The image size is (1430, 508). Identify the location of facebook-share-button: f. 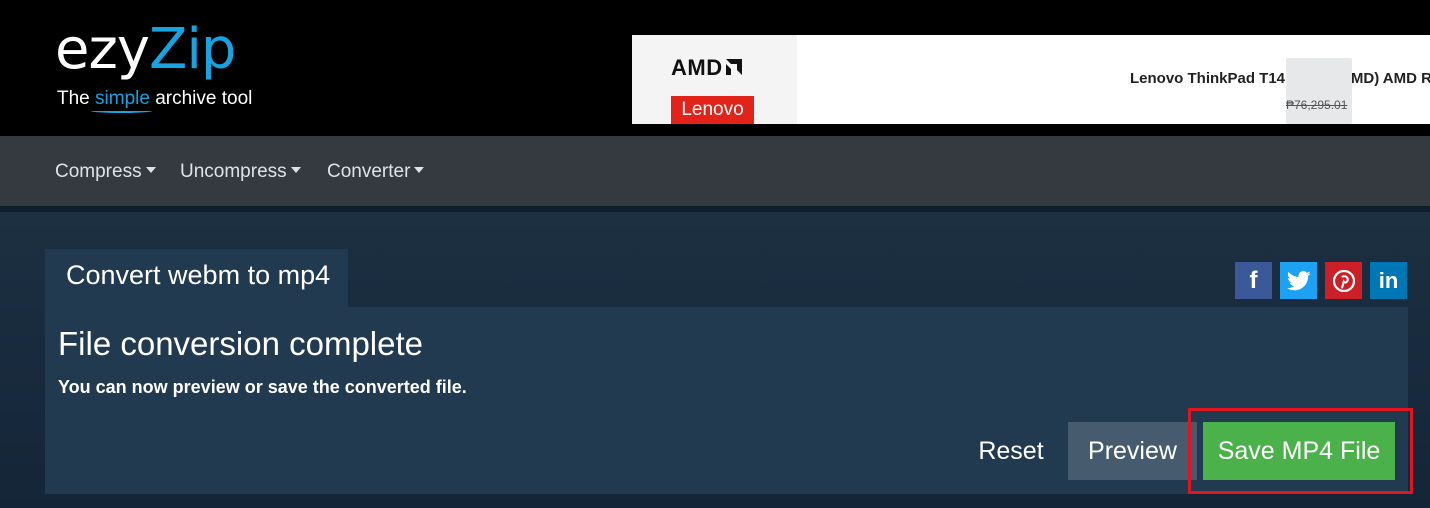
(1253, 280).